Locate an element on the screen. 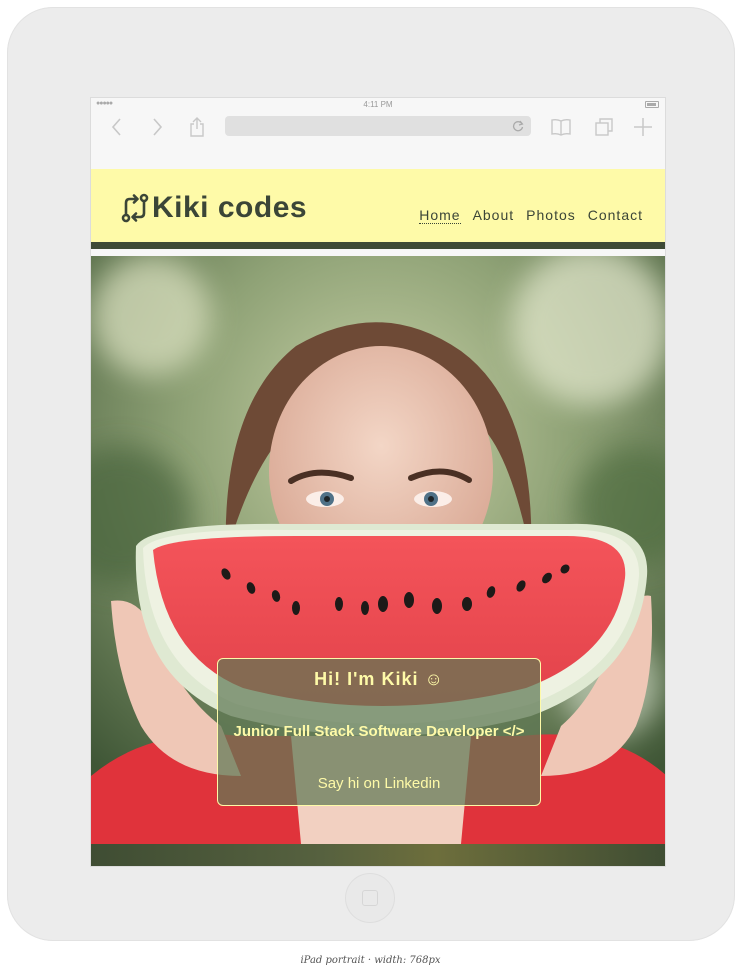 The width and height of the screenshot is (741, 972). status-bar: ●●●●● 4:11 PM is located at coordinates (378, 105).